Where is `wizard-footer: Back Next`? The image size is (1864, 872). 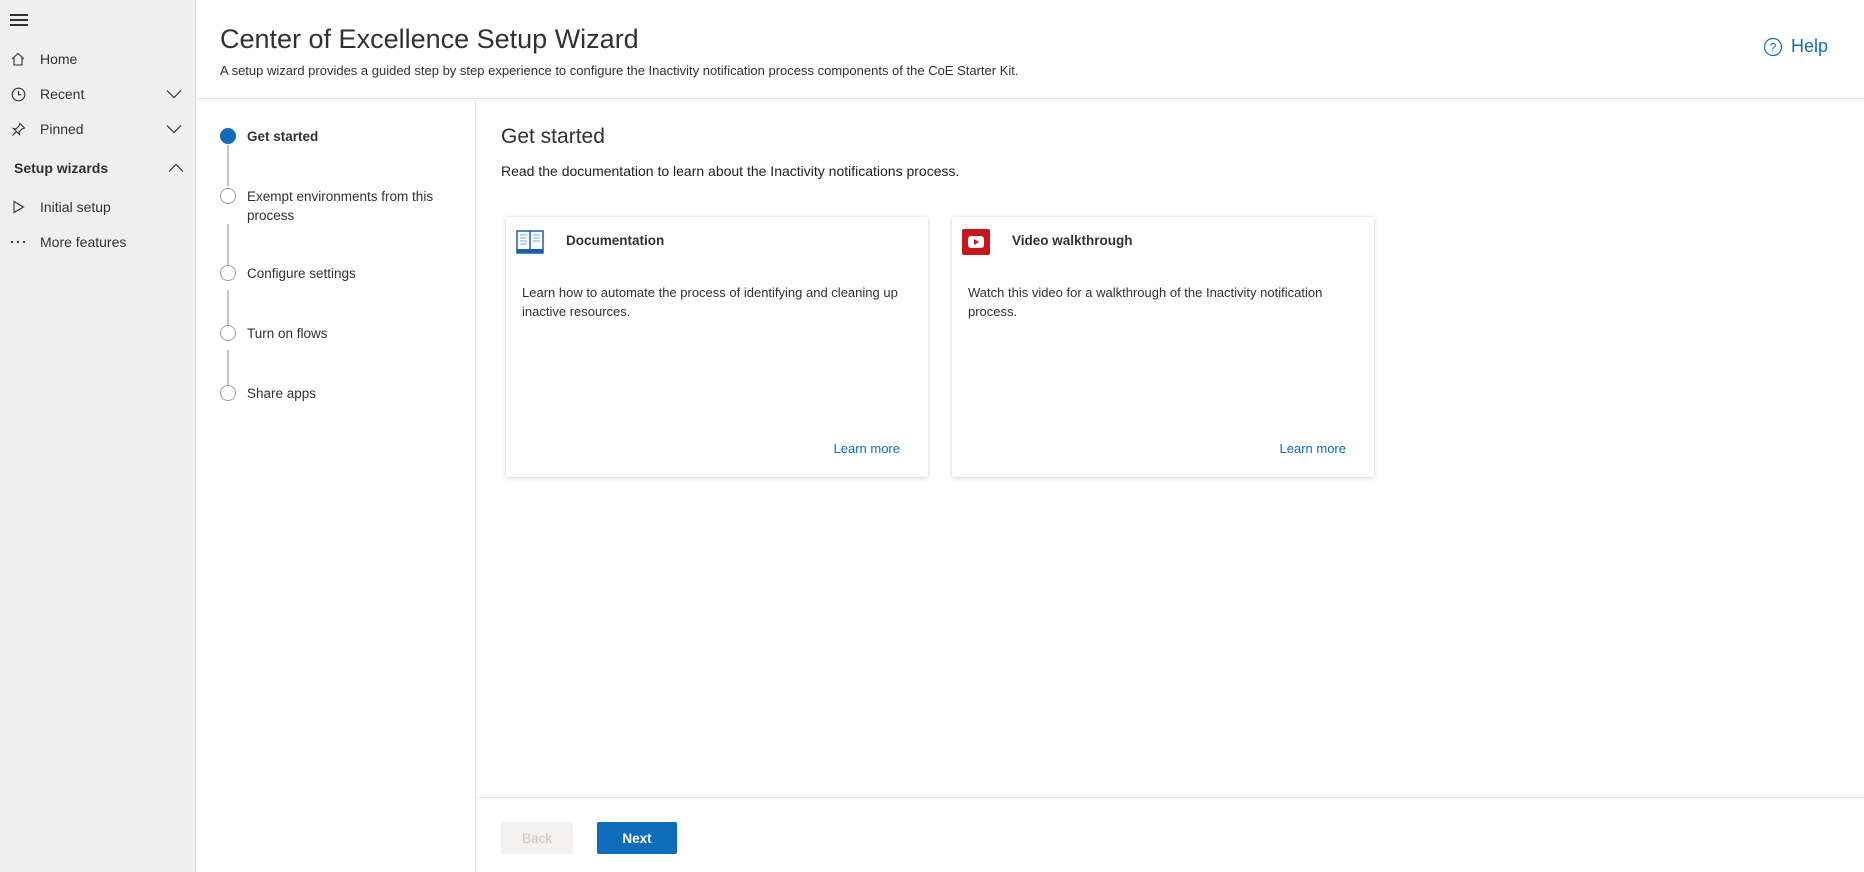 wizard-footer: Back Next is located at coordinates (1170, 834).